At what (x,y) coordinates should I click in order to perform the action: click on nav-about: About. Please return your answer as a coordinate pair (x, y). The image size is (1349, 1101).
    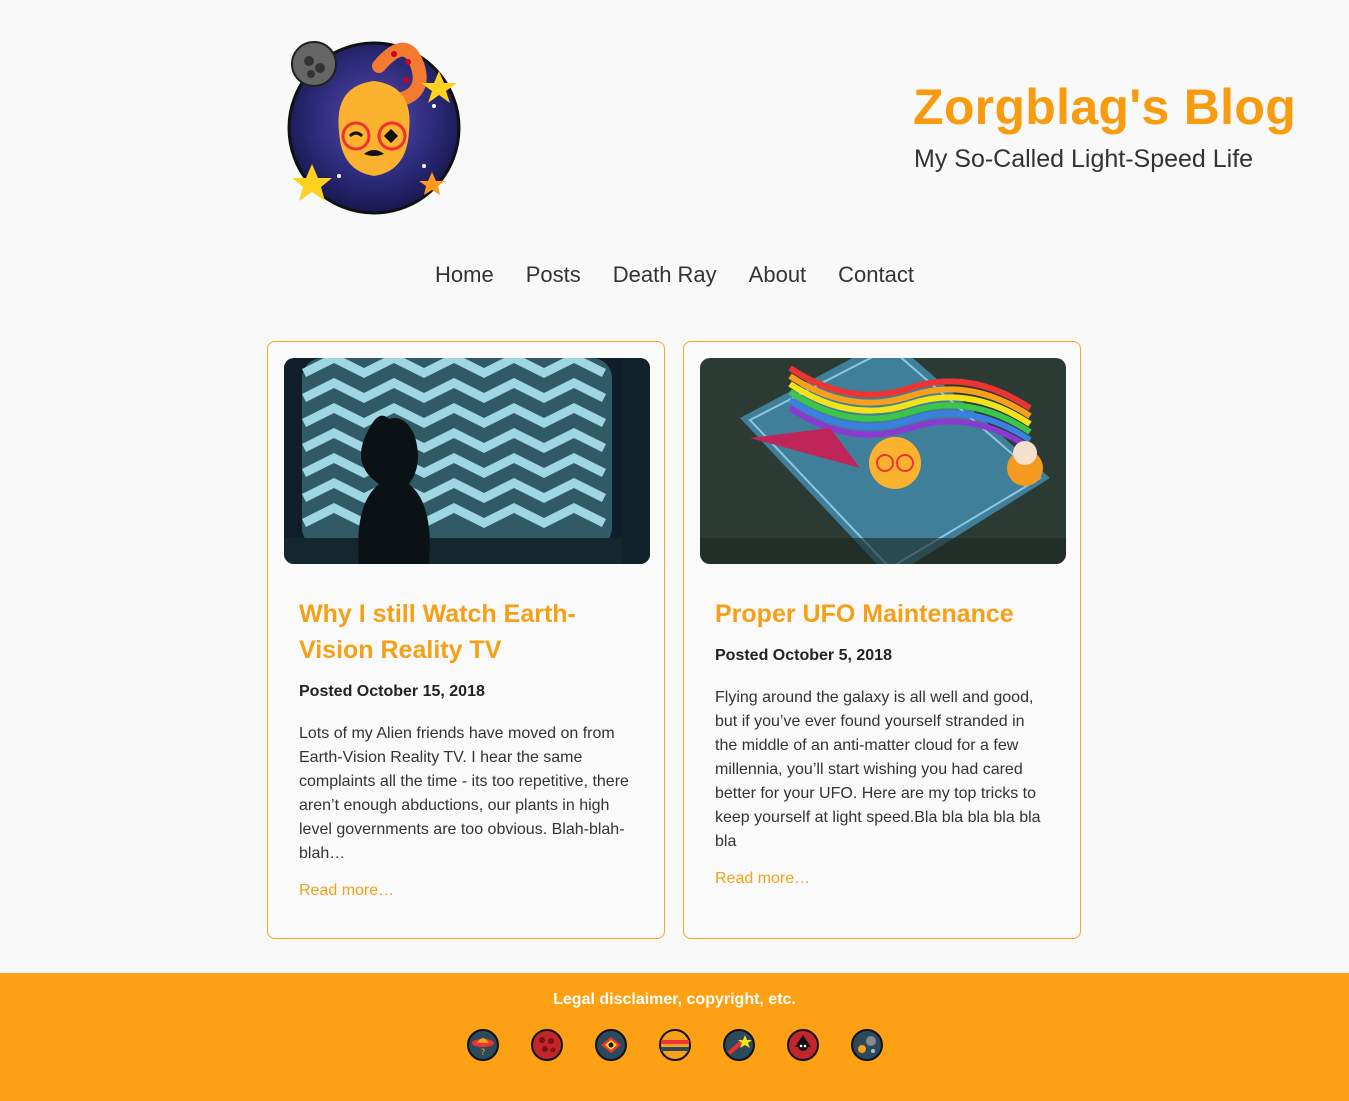
    Looking at the image, I should click on (778, 275).